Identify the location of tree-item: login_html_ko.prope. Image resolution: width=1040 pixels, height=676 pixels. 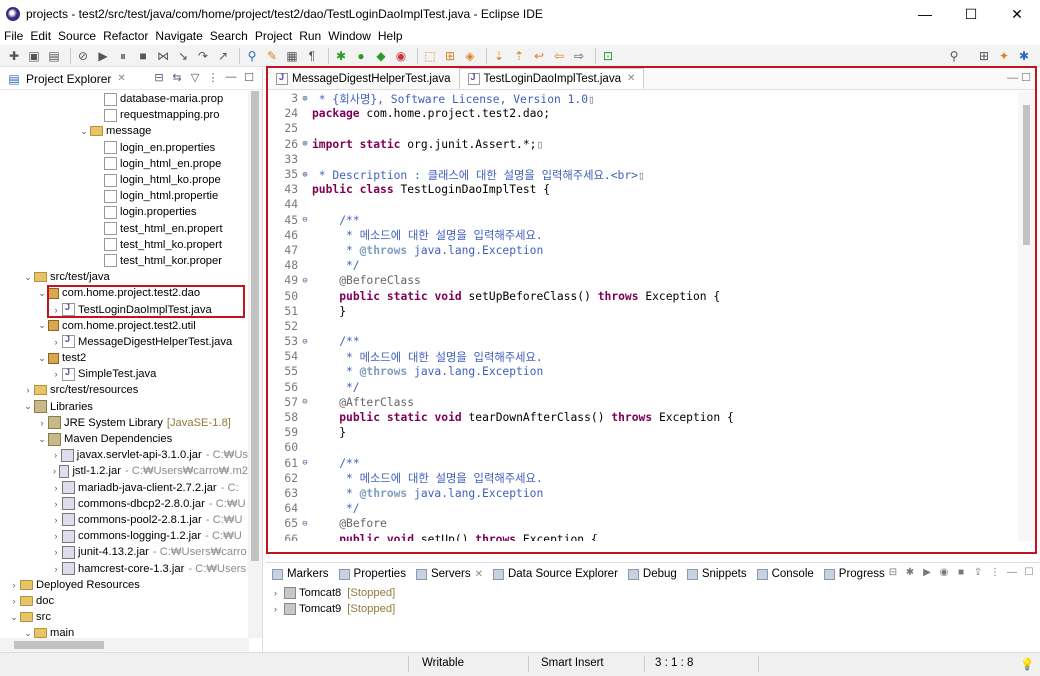
(124, 180).